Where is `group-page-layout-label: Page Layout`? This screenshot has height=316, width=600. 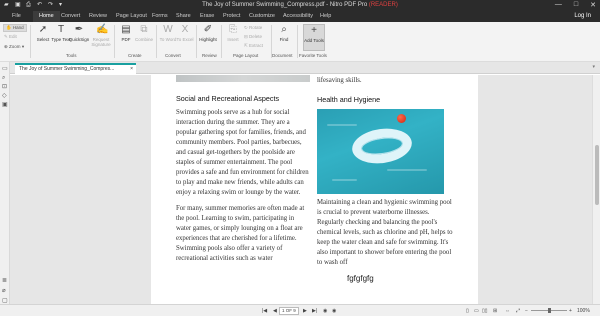 group-page-layout-label: Page Layout is located at coordinates (246, 55).